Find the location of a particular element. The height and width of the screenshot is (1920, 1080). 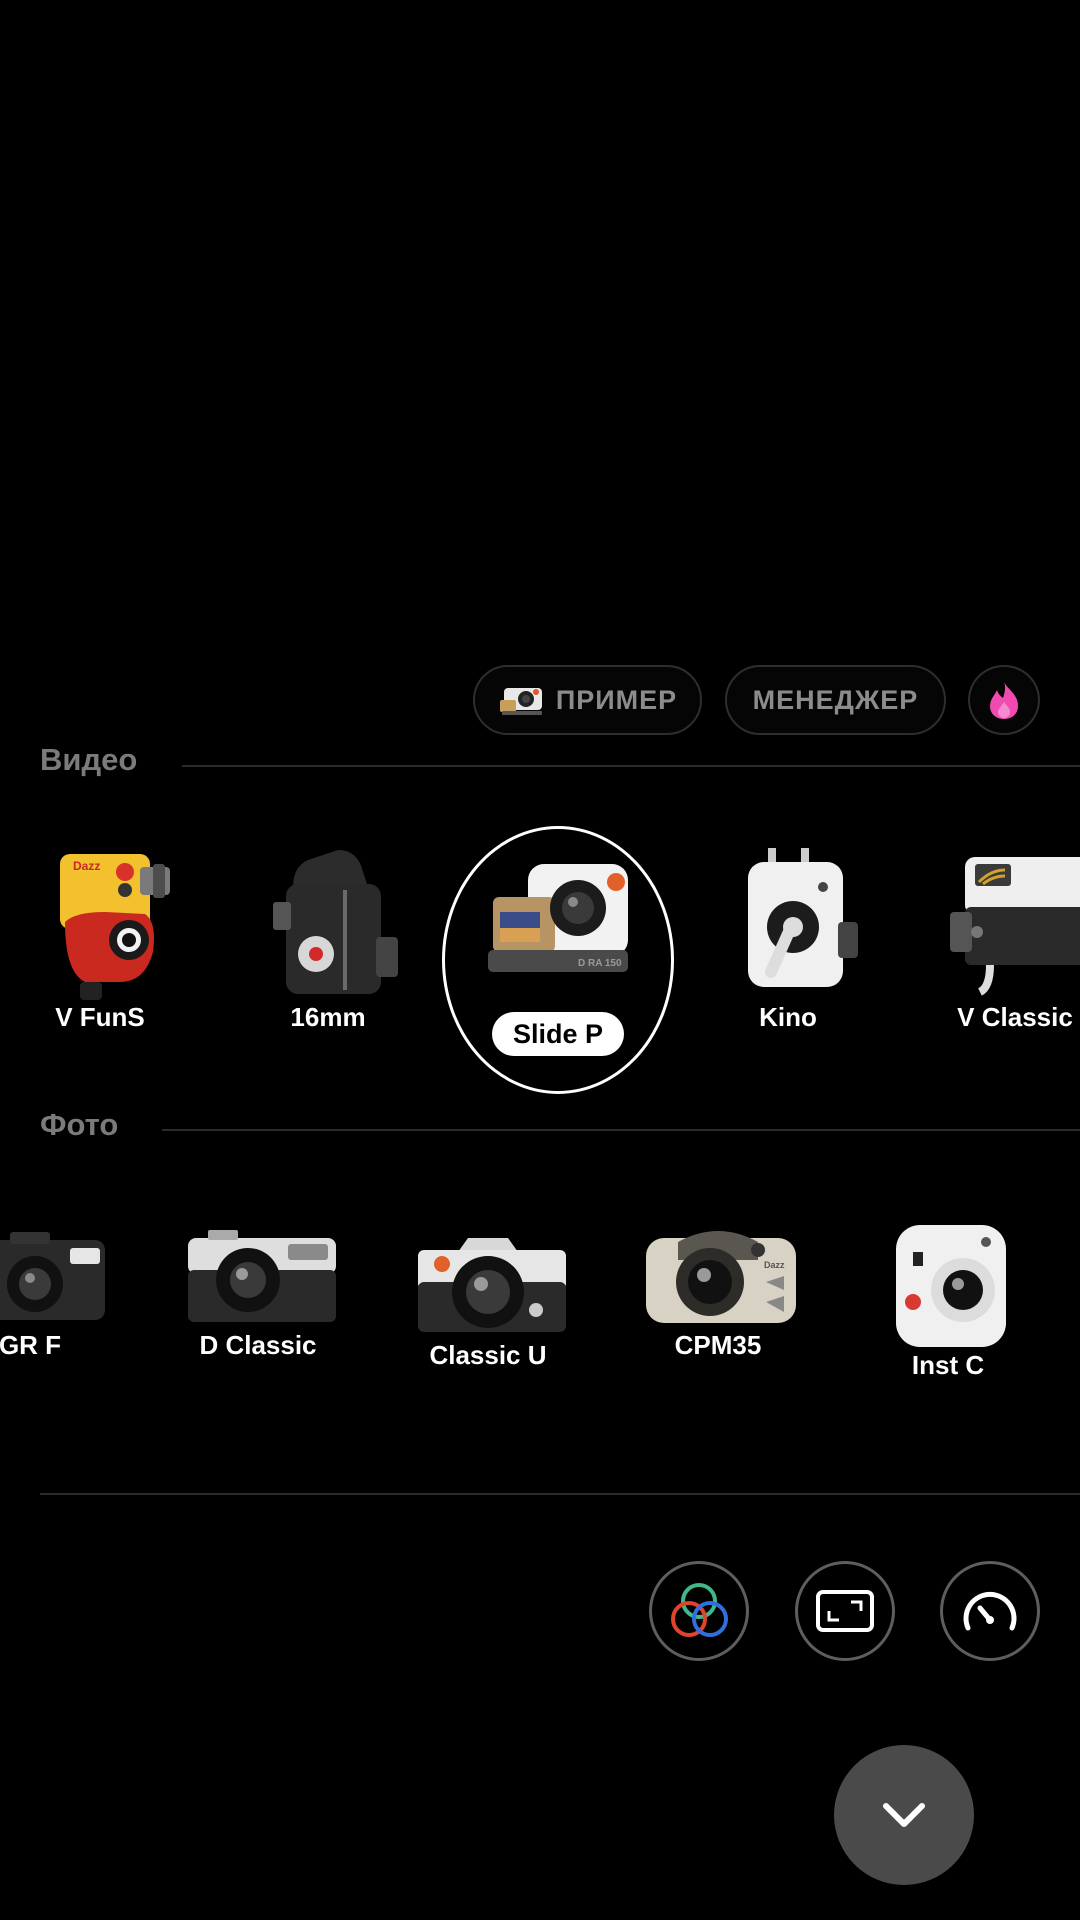

camera-classic-u: Classic U is located at coordinates (488, 1295).